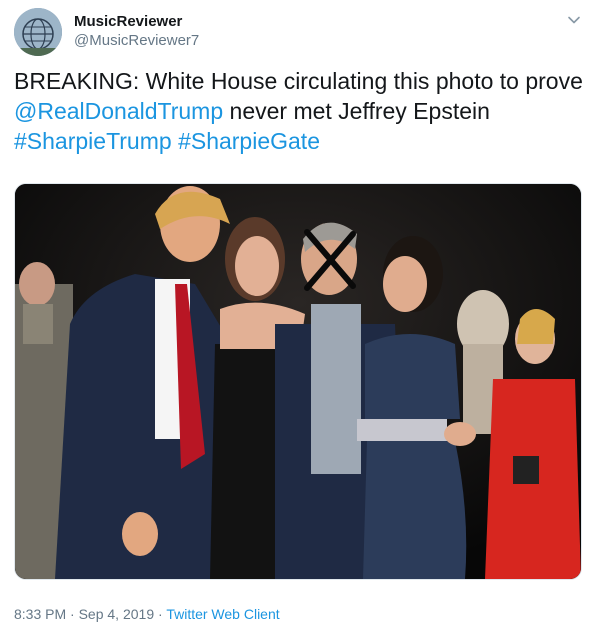 This screenshot has width=604, height=629. Describe the element at coordinates (356, 111) in the screenshot. I see `tweet-text-middle: never met Jeffrey Epstein` at that location.